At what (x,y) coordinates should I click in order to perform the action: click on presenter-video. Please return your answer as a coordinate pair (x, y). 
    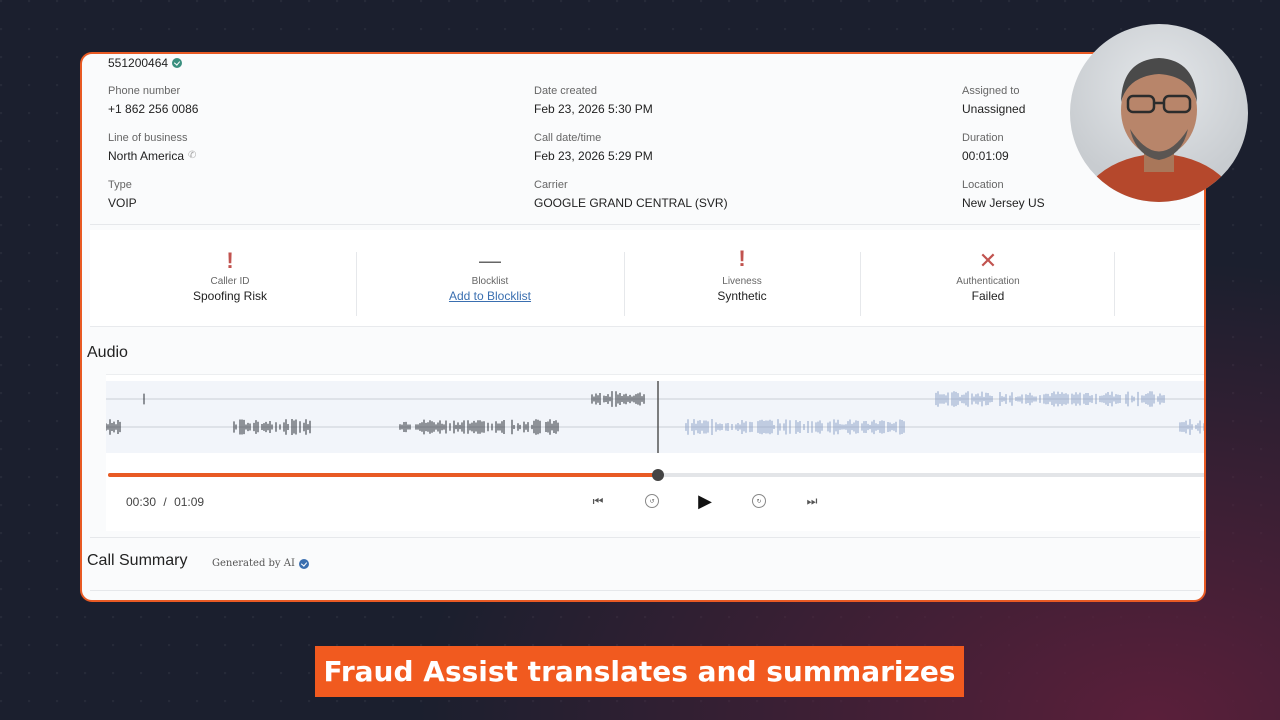
    Looking at the image, I should click on (1159, 113).